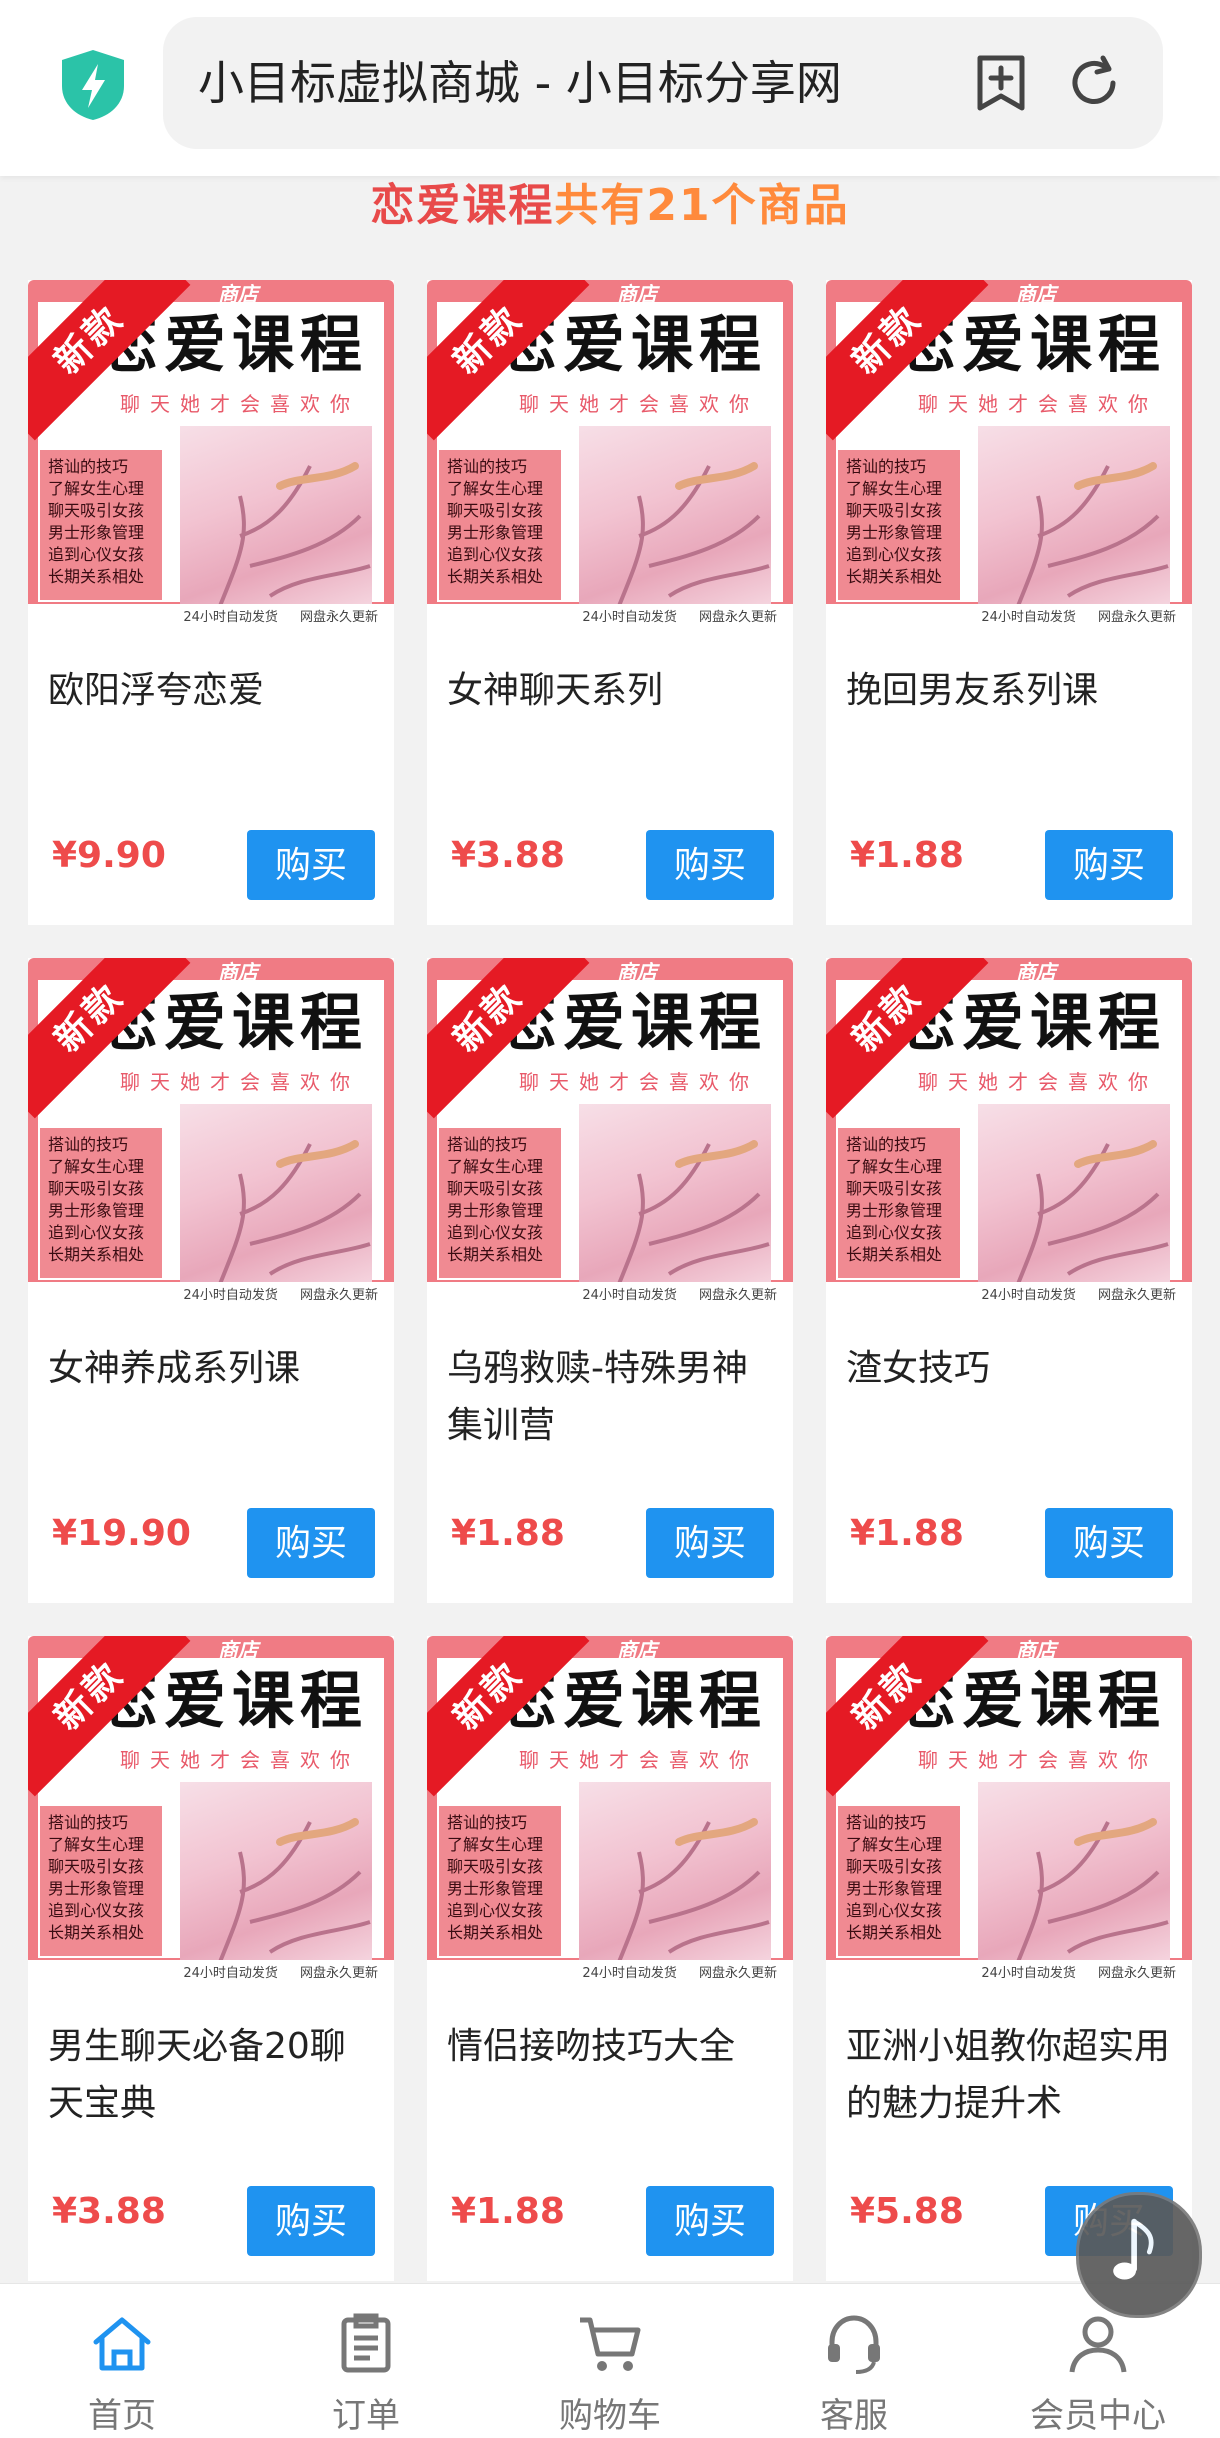 Image resolution: width=1220 pixels, height=2438 pixels. Describe the element at coordinates (1094, 83) in the screenshot. I see `reload-icon` at that location.